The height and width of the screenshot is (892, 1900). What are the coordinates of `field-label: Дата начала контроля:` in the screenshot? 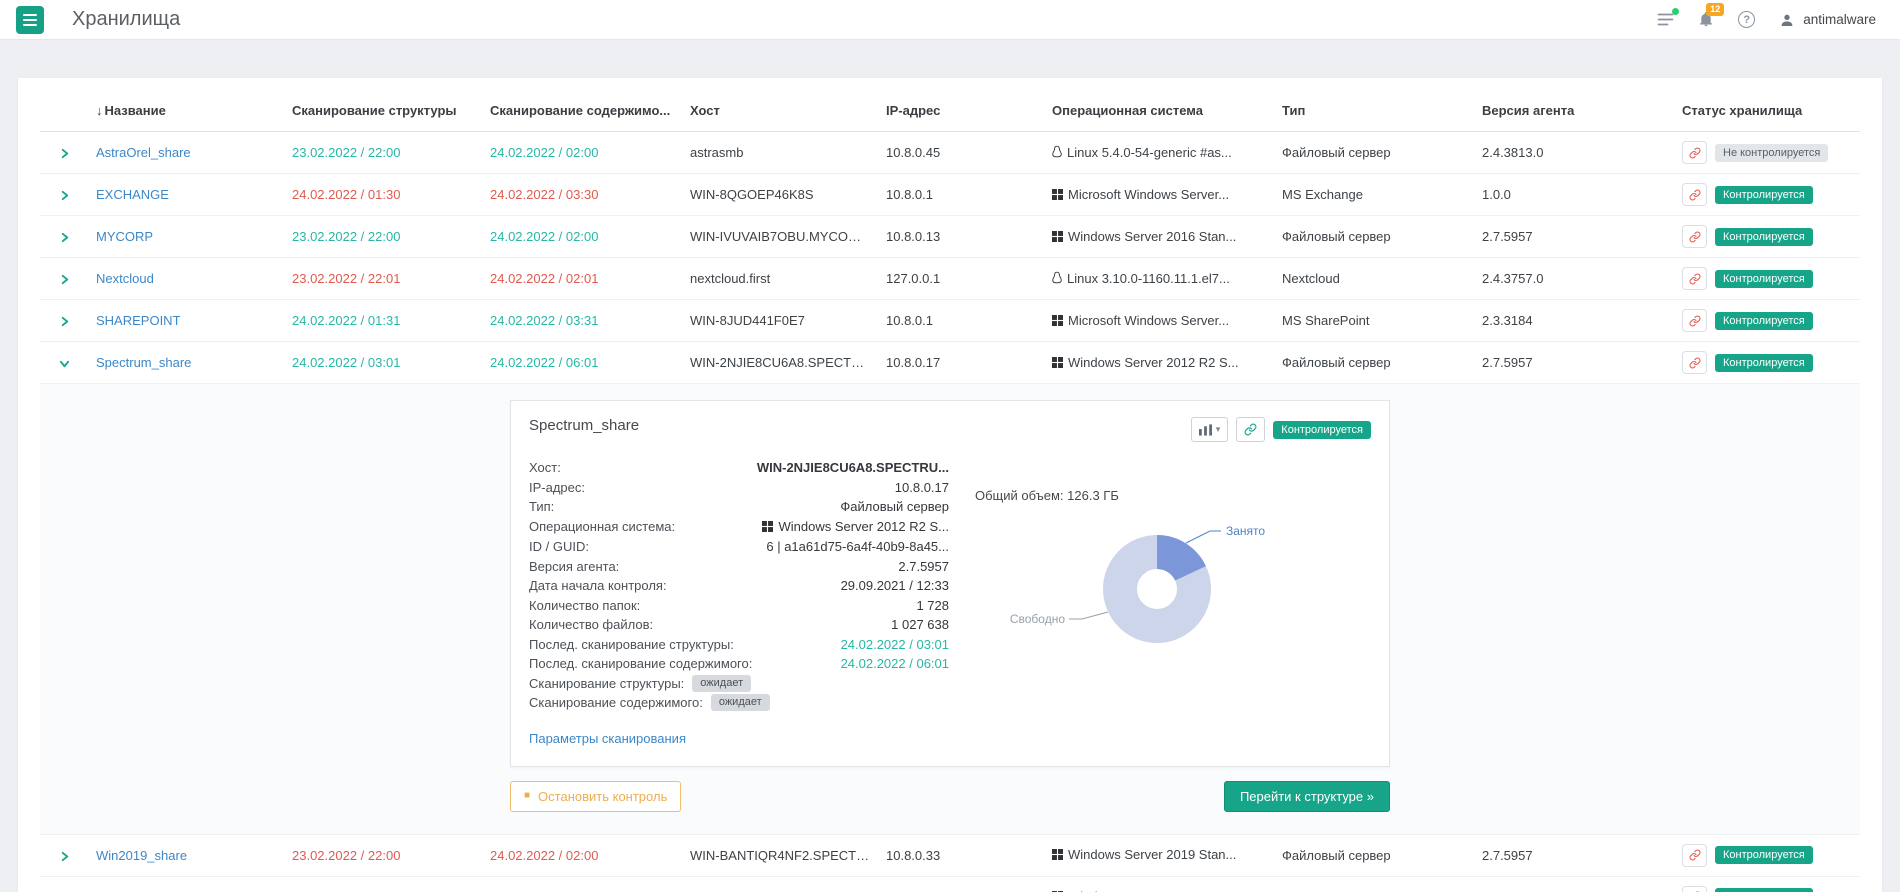 It's located at (598, 585).